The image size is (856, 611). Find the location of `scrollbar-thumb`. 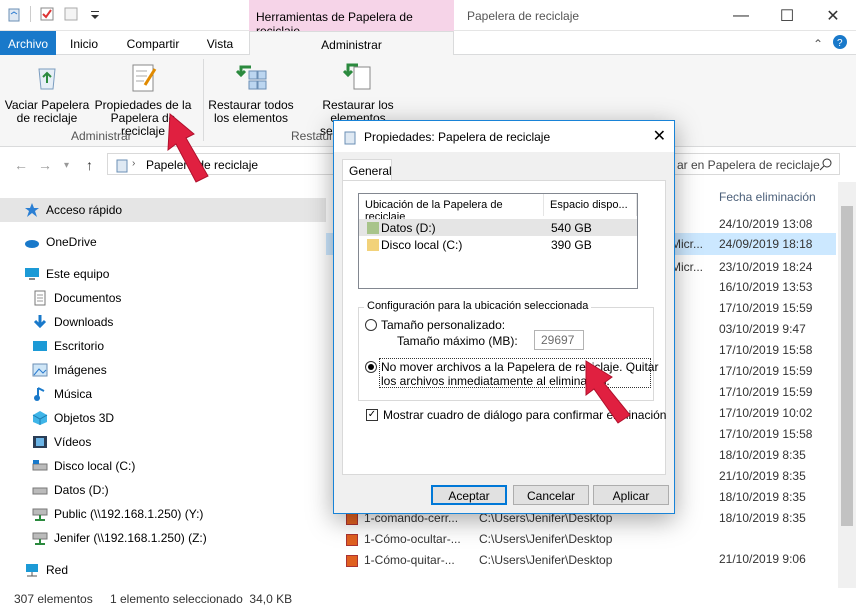

scrollbar-thumb is located at coordinates (847, 366).